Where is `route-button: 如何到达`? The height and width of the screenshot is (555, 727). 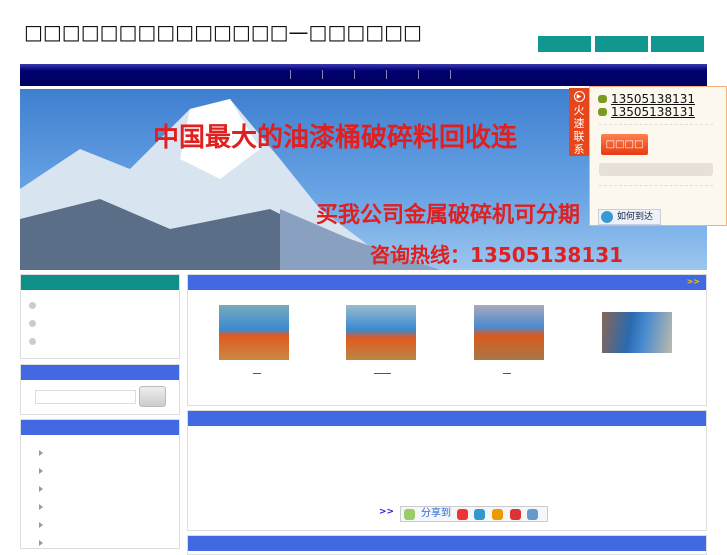 route-button: 如何到达 is located at coordinates (629, 217).